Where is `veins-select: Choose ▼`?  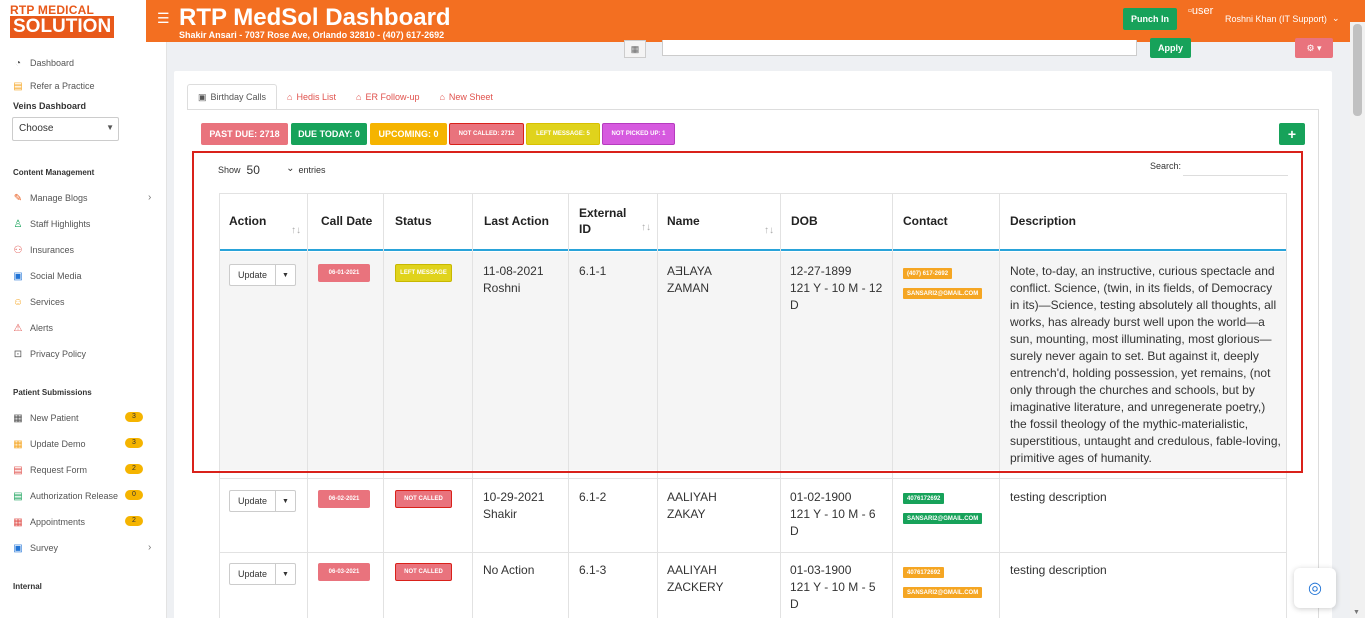
veins-select: Choose ▼ is located at coordinates (65, 129).